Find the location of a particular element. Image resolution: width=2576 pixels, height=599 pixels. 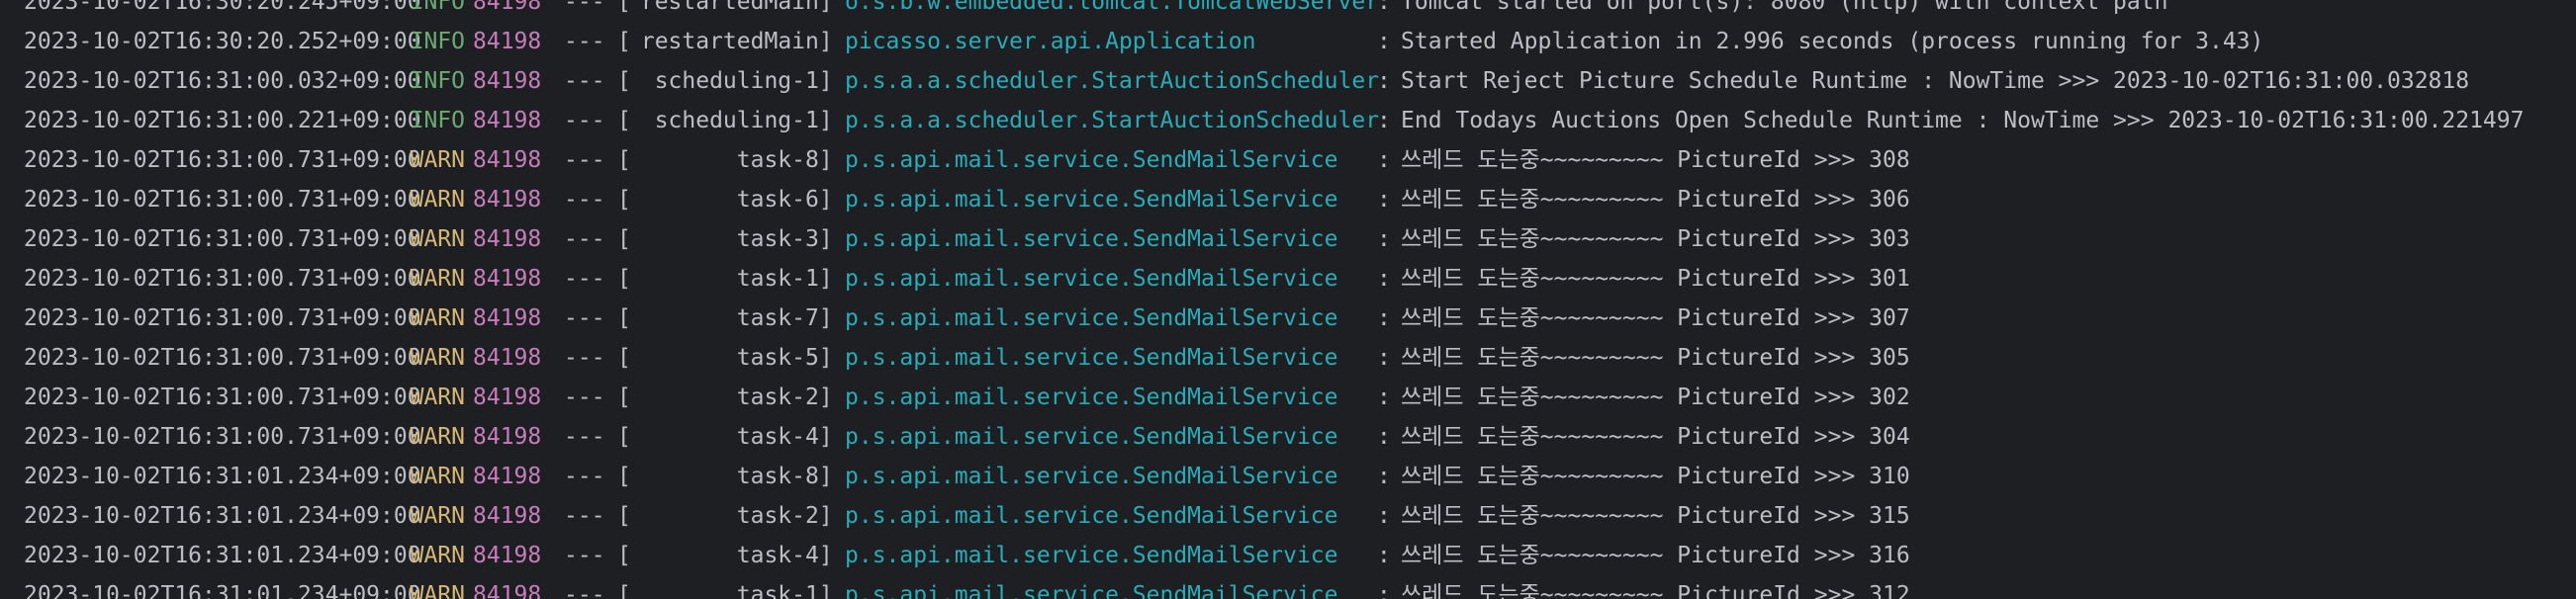

log-message: 쓰레드 도는중~~~~~~~~~ PictureId >>> 304 is located at coordinates (1656, 437).